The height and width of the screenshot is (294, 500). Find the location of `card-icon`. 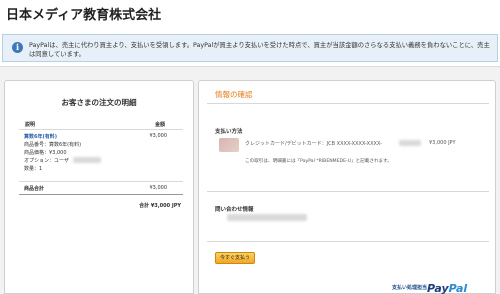

card-icon is located at coordinates (229, 145).